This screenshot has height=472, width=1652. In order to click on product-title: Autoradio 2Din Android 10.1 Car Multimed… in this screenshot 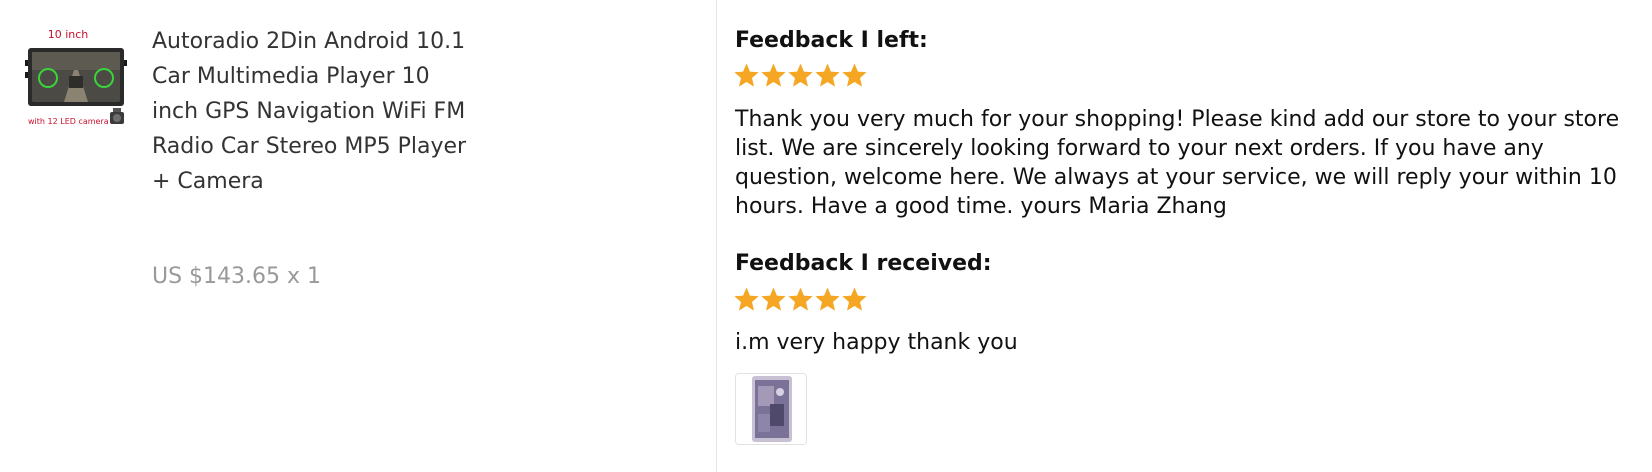, I will do `click(312, 111)`.